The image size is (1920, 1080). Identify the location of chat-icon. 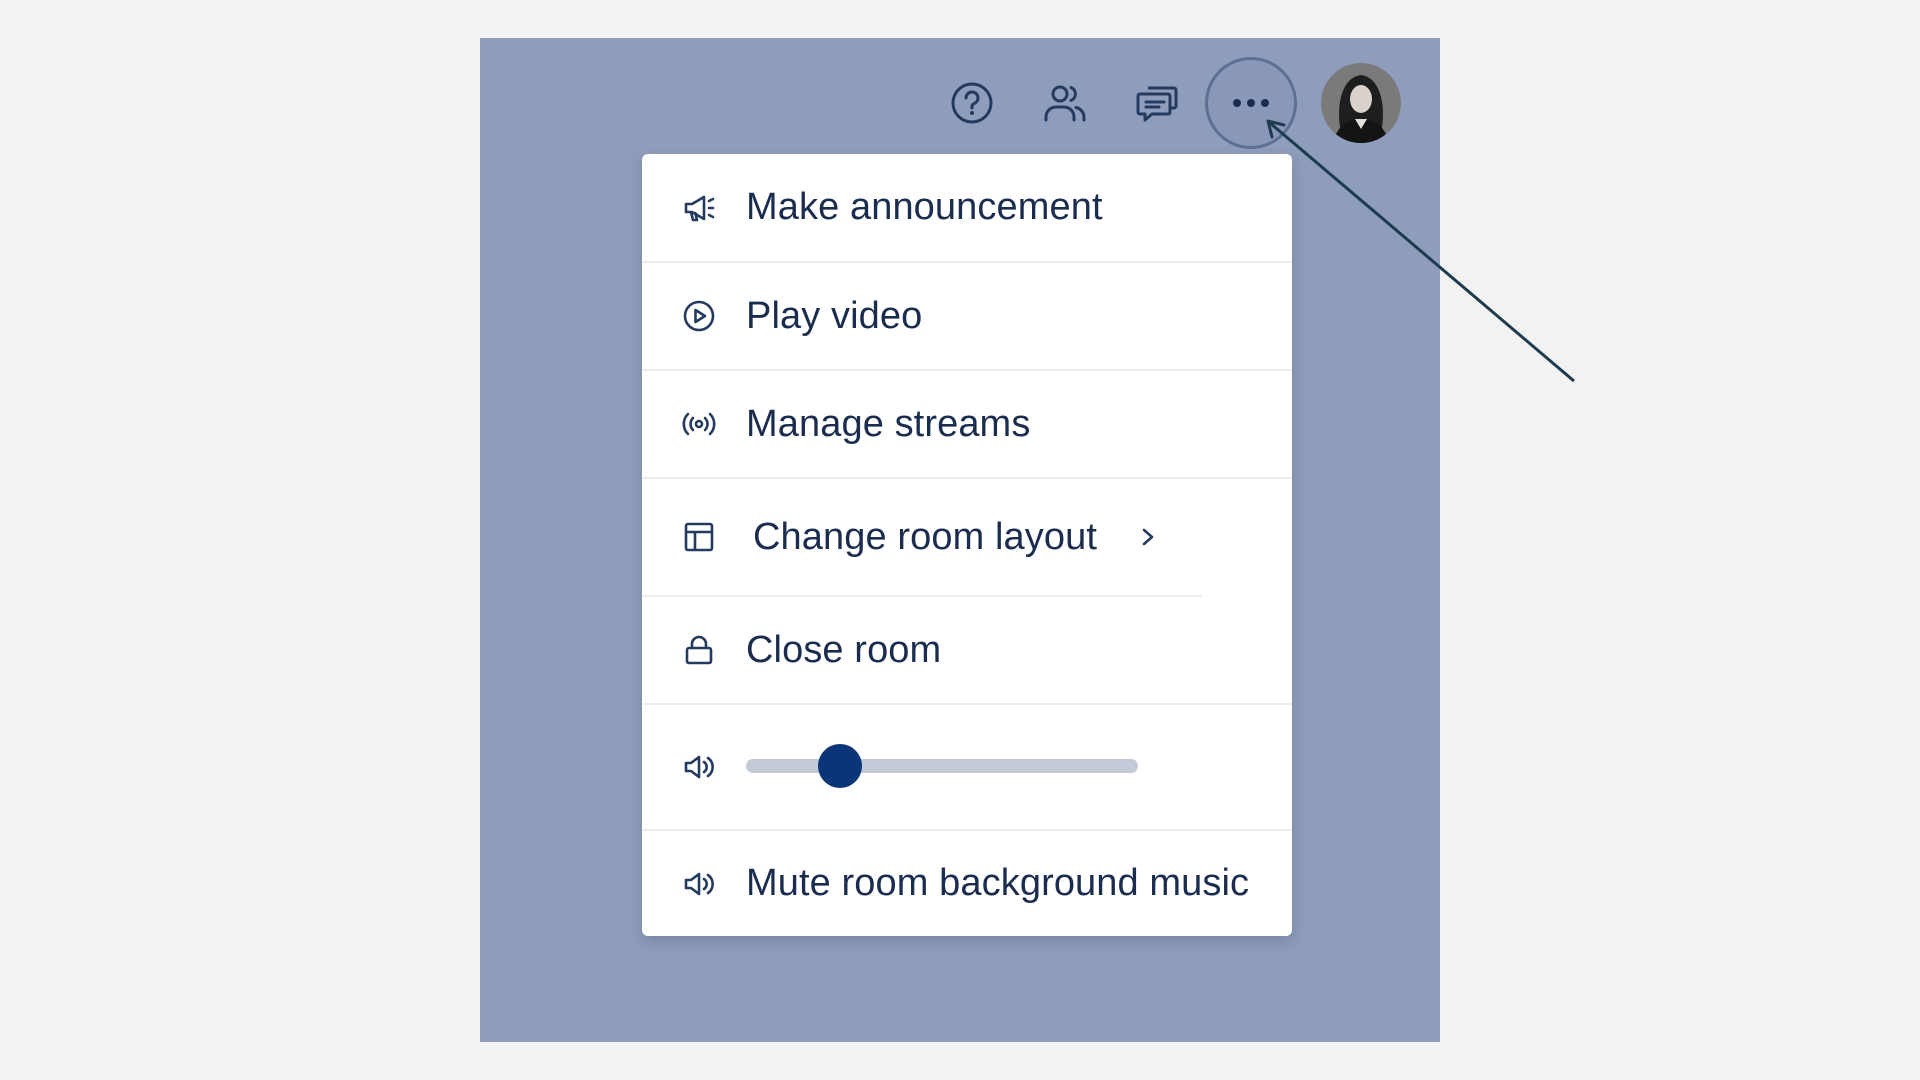
(1157, 104).